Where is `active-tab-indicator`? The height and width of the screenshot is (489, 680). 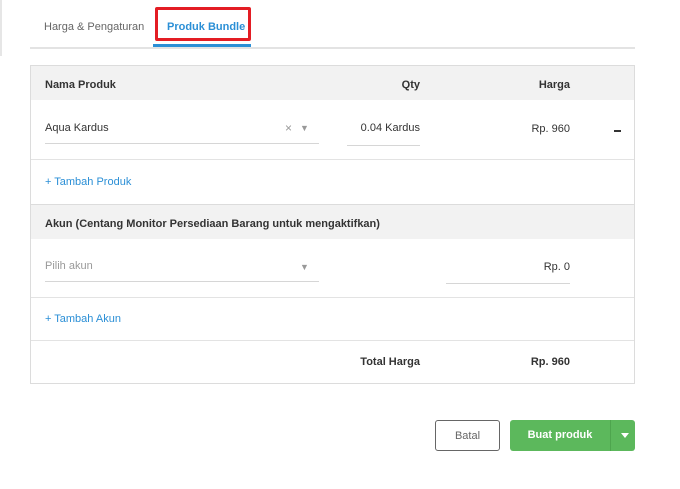
active-tab-indicator is located at coordinates (202, 45).